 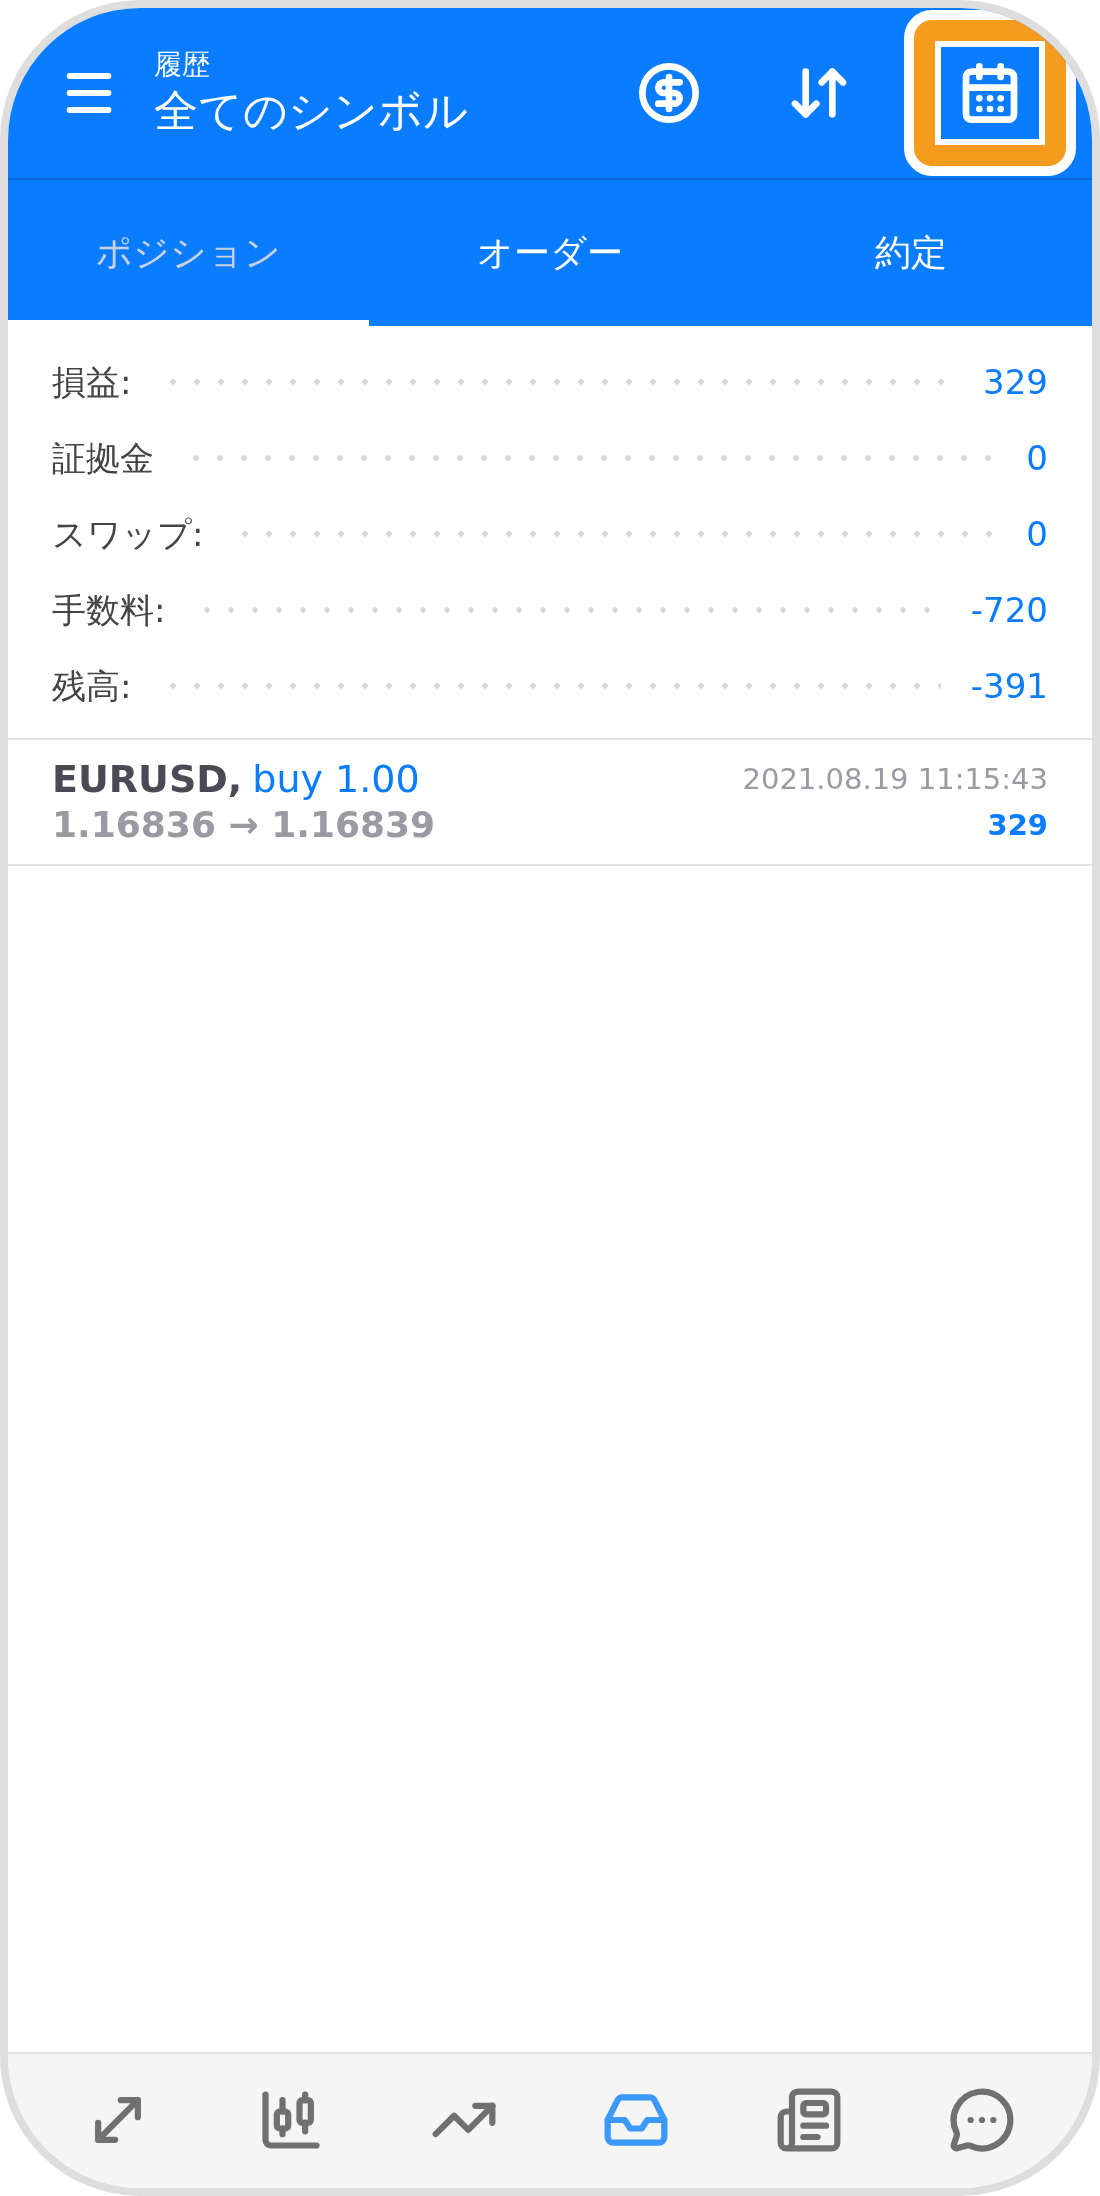 I want to click on summary-label: 手数料:, so click(x=109, y=610).